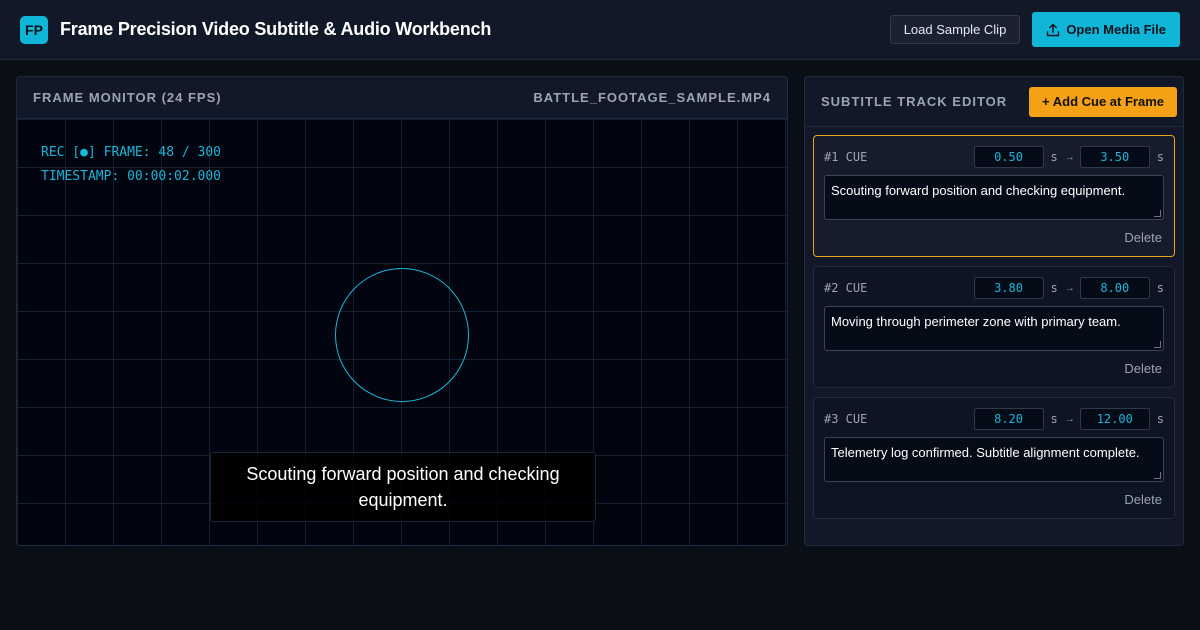  Describe the element at coordinates (131, 152) in the screenshot. I see `hud-frame-readout: REC [●] FRAME: 48 / 300` at that location.